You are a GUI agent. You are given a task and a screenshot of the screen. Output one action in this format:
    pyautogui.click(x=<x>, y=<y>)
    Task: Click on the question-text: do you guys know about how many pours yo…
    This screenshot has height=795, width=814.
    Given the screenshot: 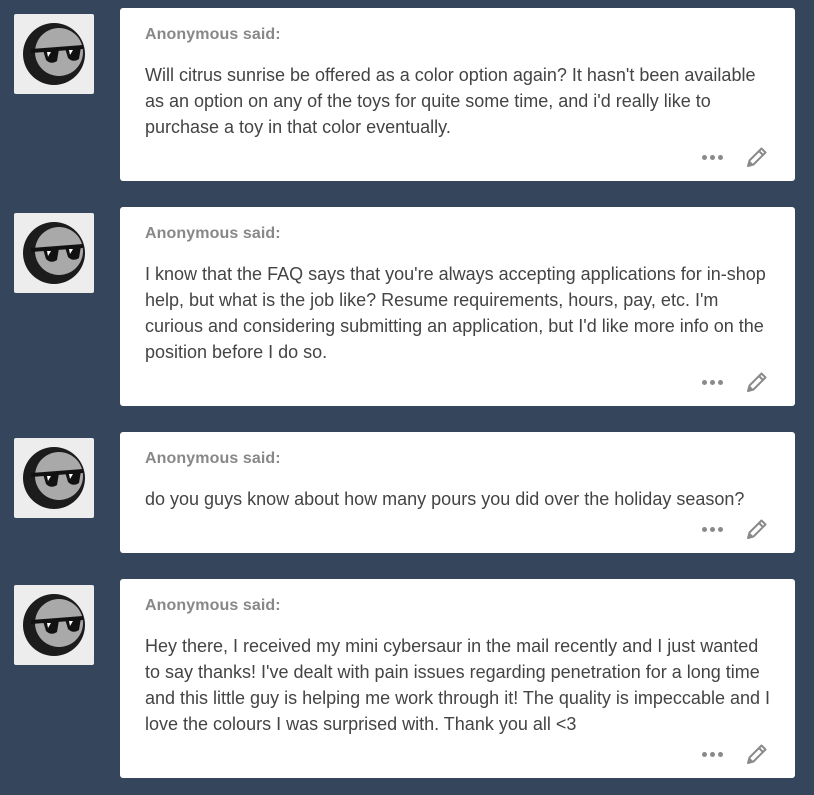 What is the action you would take?
    pyautogui.click(x=445, y=499)
    